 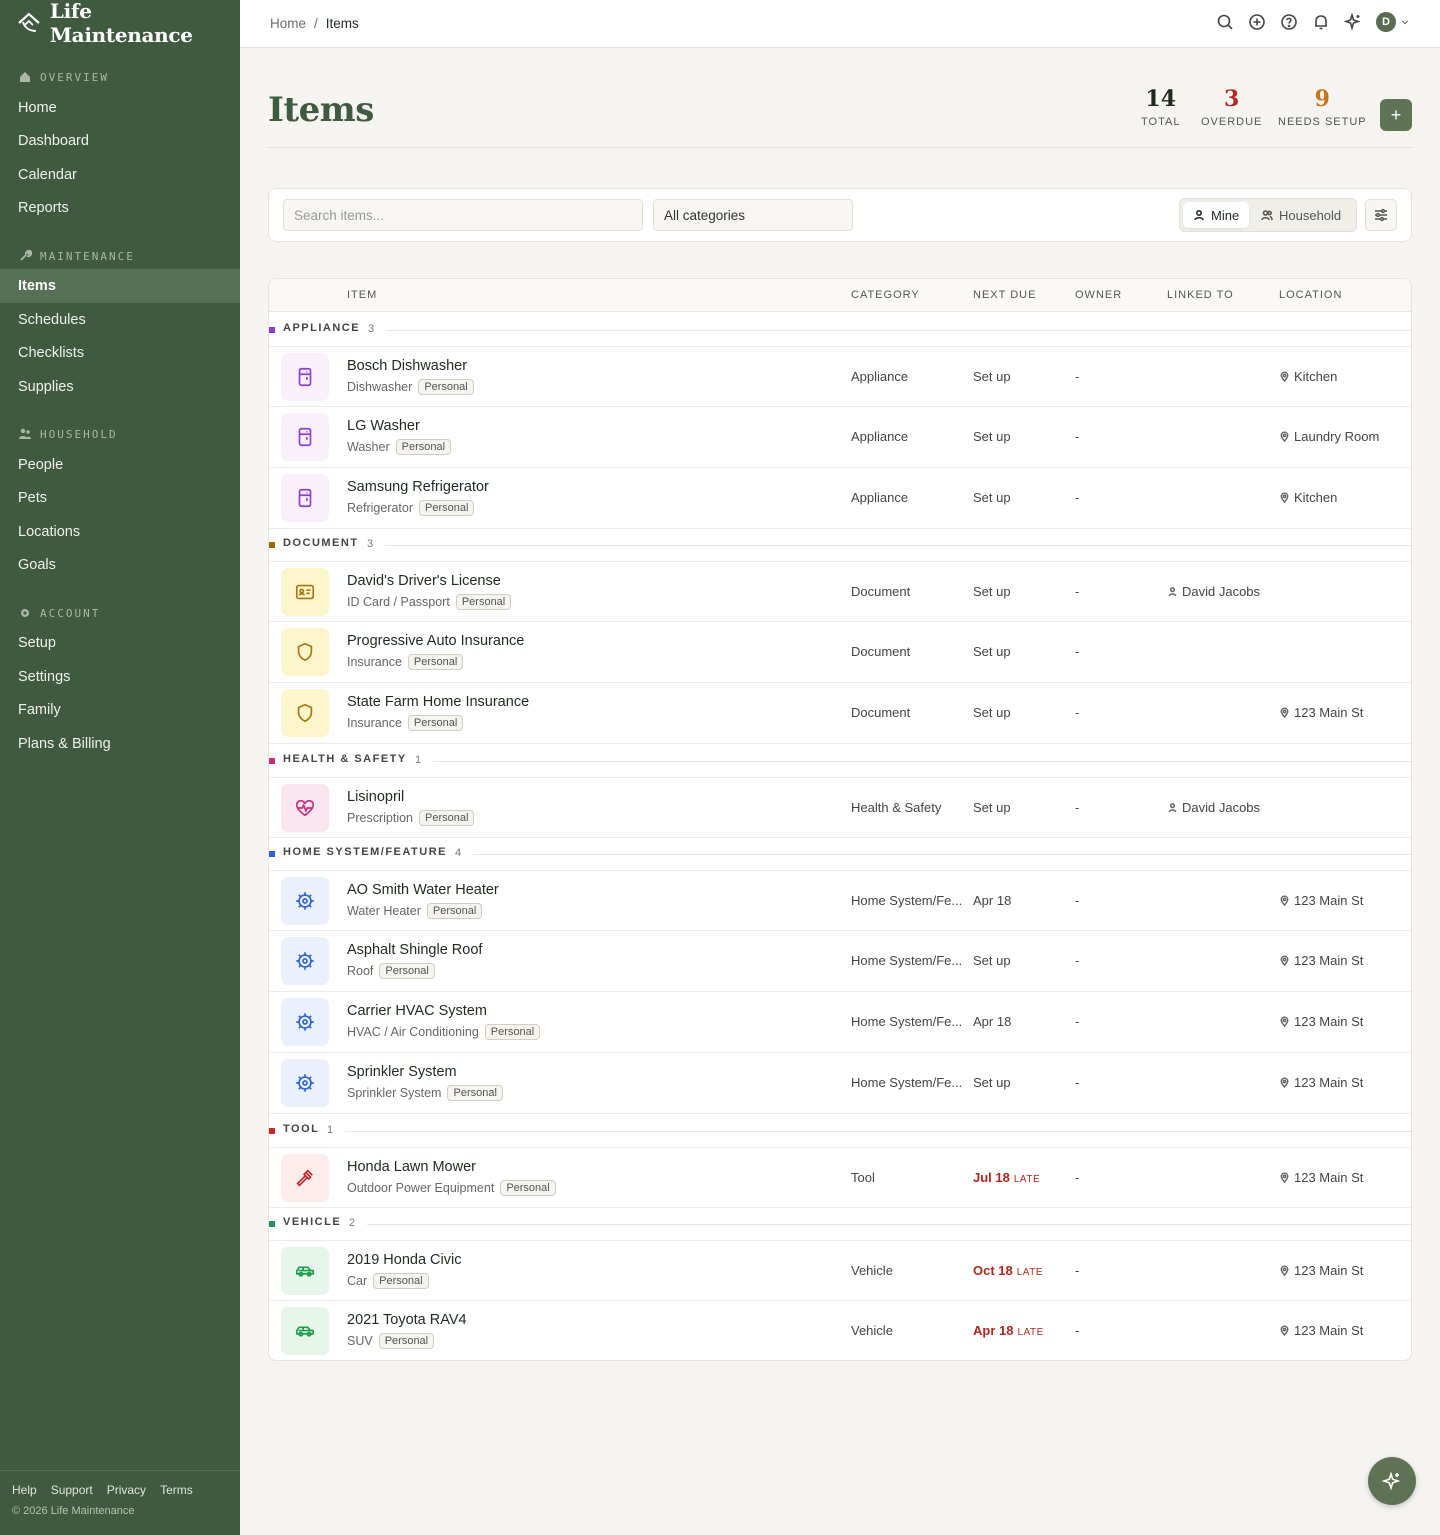 I want to click on group-header-health-safety: HEALTH & SAFETY 1, so click(x=840, y=760).